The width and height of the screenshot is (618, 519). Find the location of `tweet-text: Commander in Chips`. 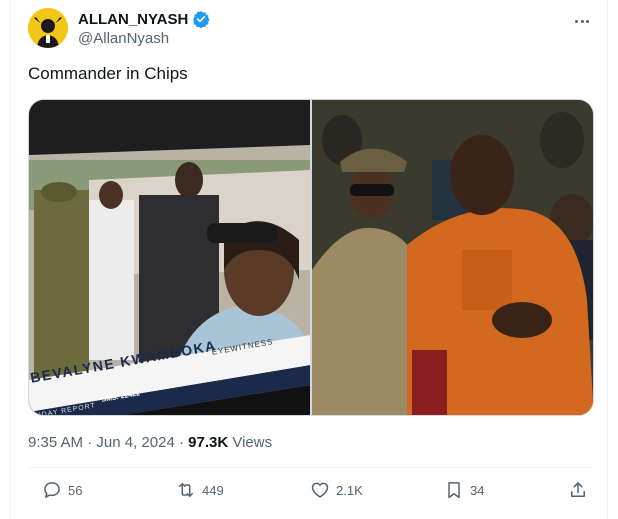

tweet-text: Commander in Chips is located at coordinates (108, 73).